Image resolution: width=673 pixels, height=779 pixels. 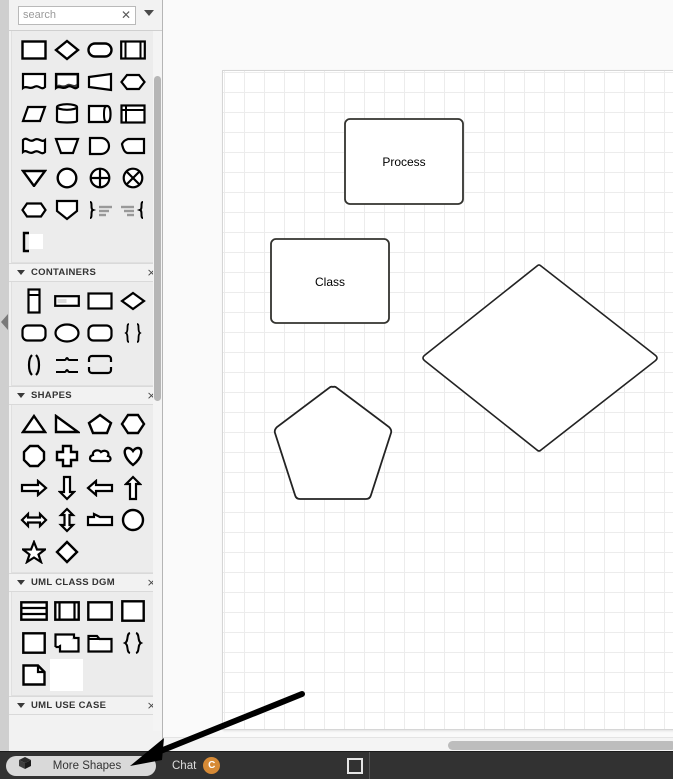 I want to click on shape-ellipse-container, so click(x=66, y=333).